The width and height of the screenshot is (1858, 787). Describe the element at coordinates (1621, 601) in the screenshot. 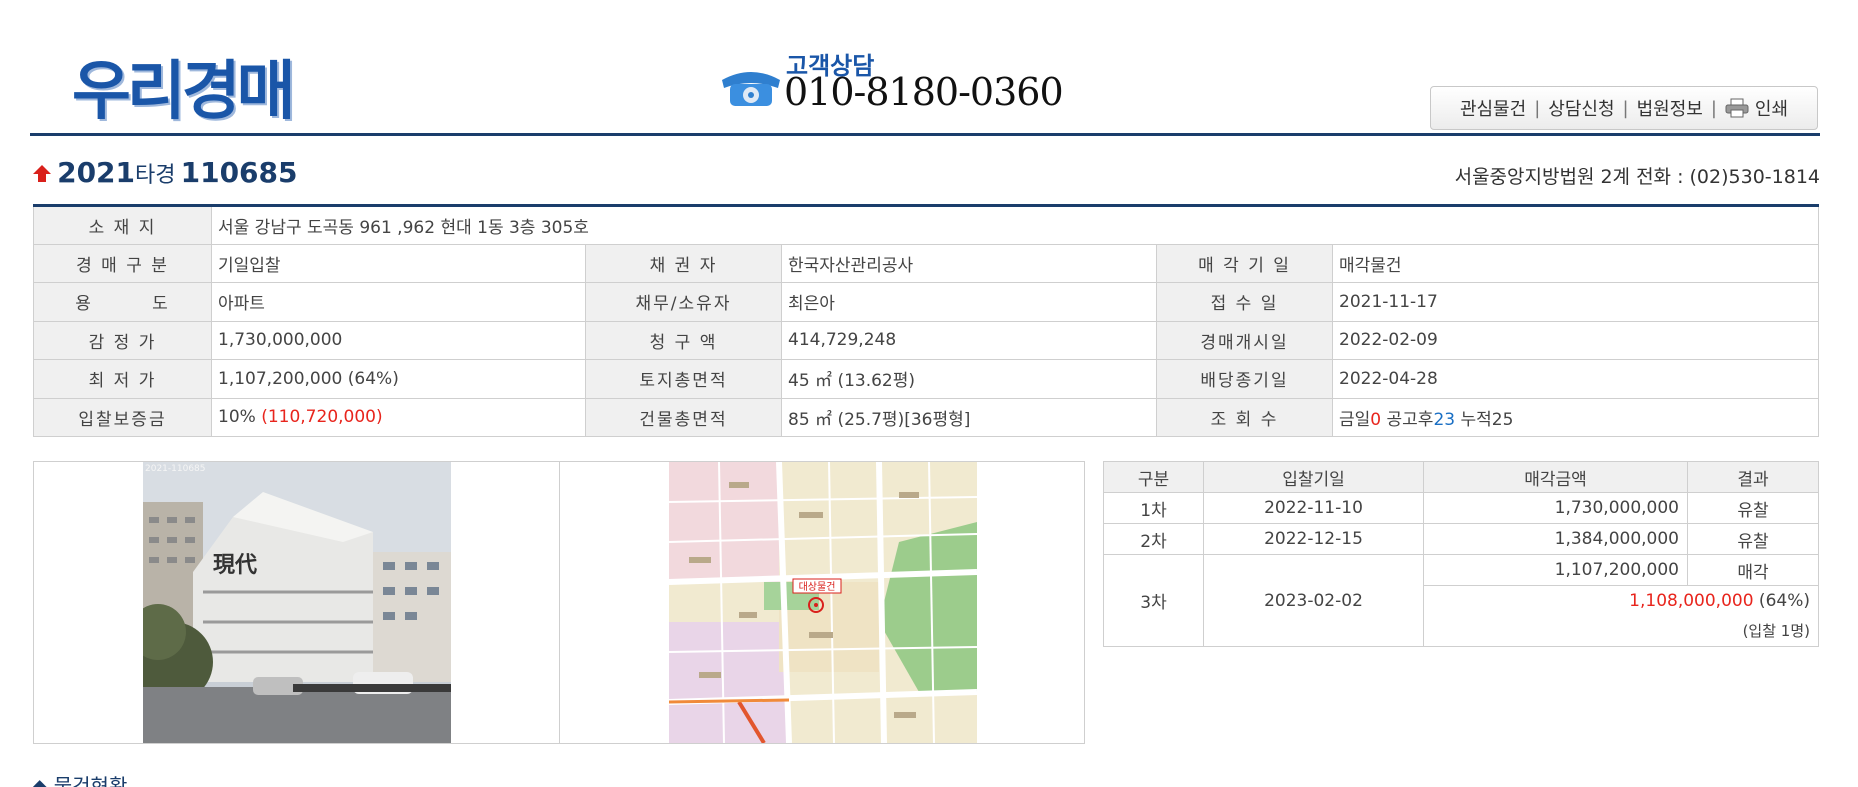

I see `sale-amount-line: 1,108,000,000 (64%)` at that location.